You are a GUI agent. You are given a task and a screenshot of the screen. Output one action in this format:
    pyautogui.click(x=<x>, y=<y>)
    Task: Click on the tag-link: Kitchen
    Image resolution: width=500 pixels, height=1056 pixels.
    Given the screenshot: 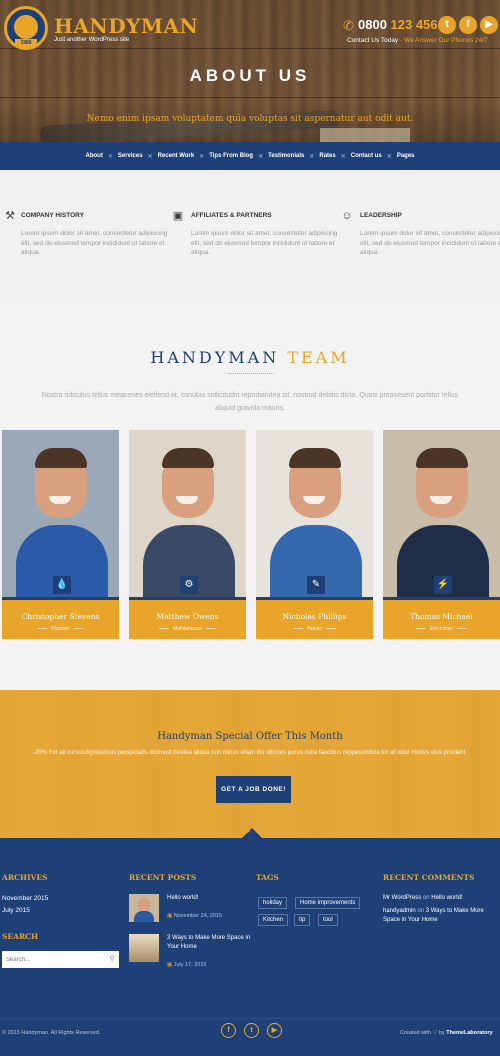 What is the action you would take?
    pyautogui.click(x=273, y=920)
    